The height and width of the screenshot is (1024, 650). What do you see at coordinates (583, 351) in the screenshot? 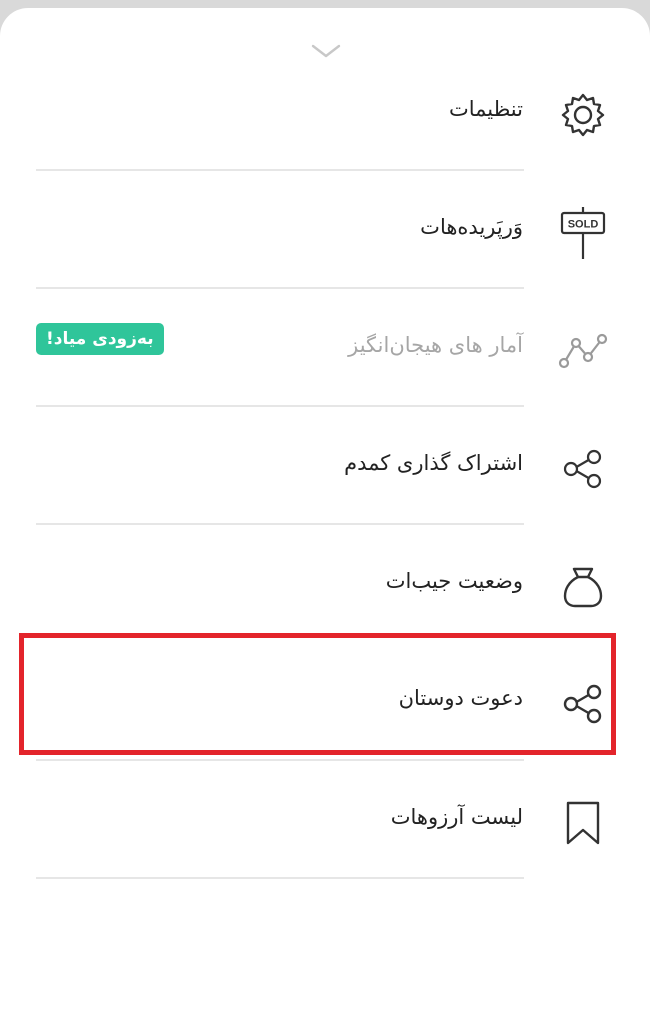
I see `line-chart-icon` at bounding box center [583, 351].